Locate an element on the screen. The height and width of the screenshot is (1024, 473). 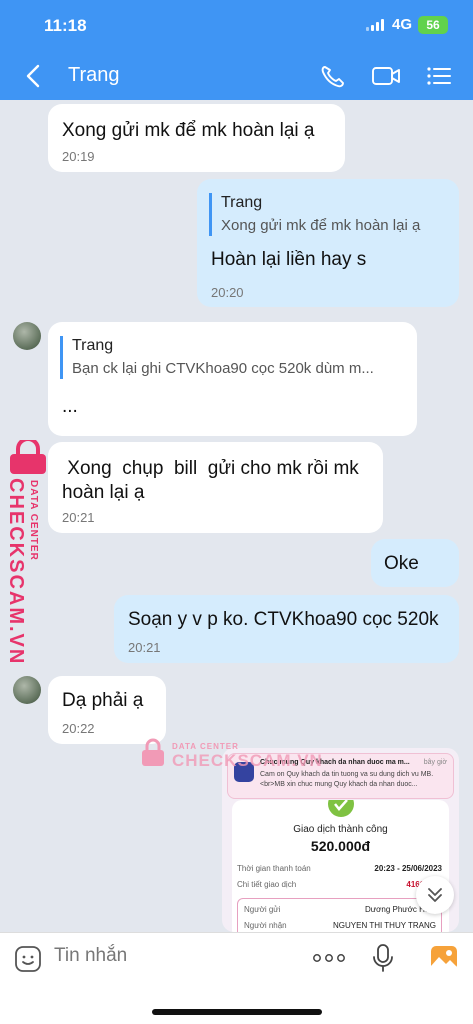
notification-time: bây giờ is located at coordinates (435, 762).